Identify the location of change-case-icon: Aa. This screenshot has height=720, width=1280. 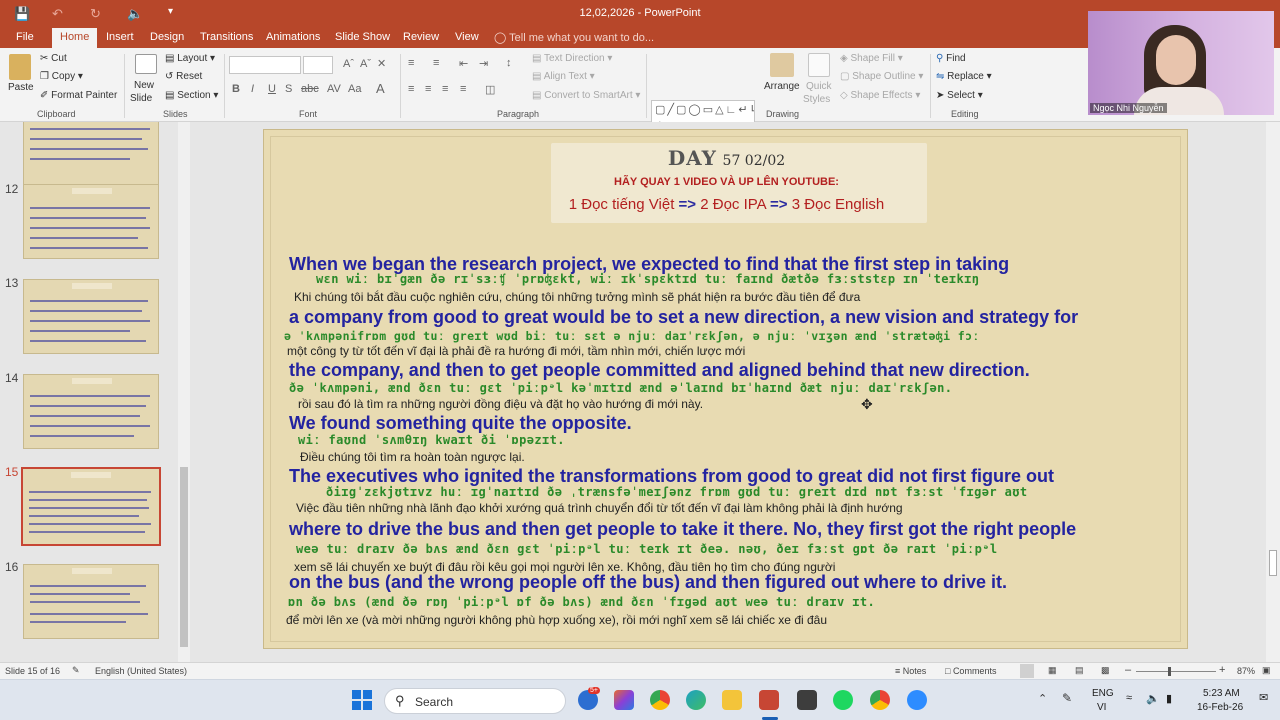
(354, 89).